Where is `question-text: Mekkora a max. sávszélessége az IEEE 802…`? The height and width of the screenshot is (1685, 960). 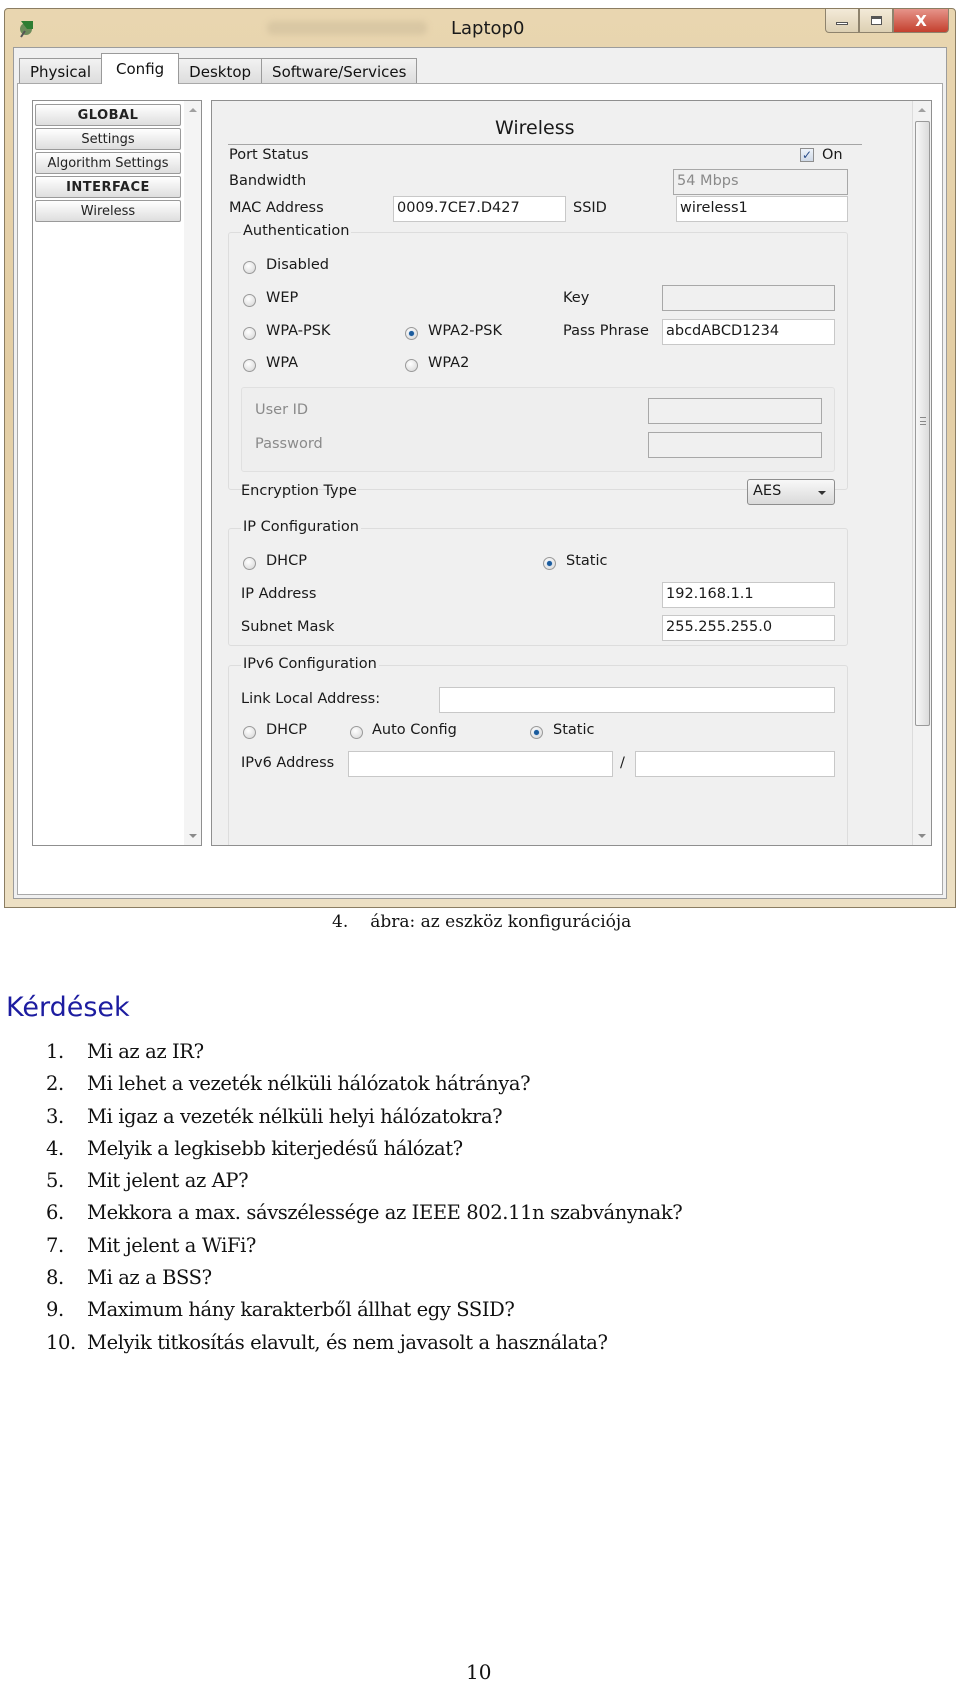 question-text: Mekkora a max. sávszélessége az IEEE 802… is located at coordinates (385, 1213).